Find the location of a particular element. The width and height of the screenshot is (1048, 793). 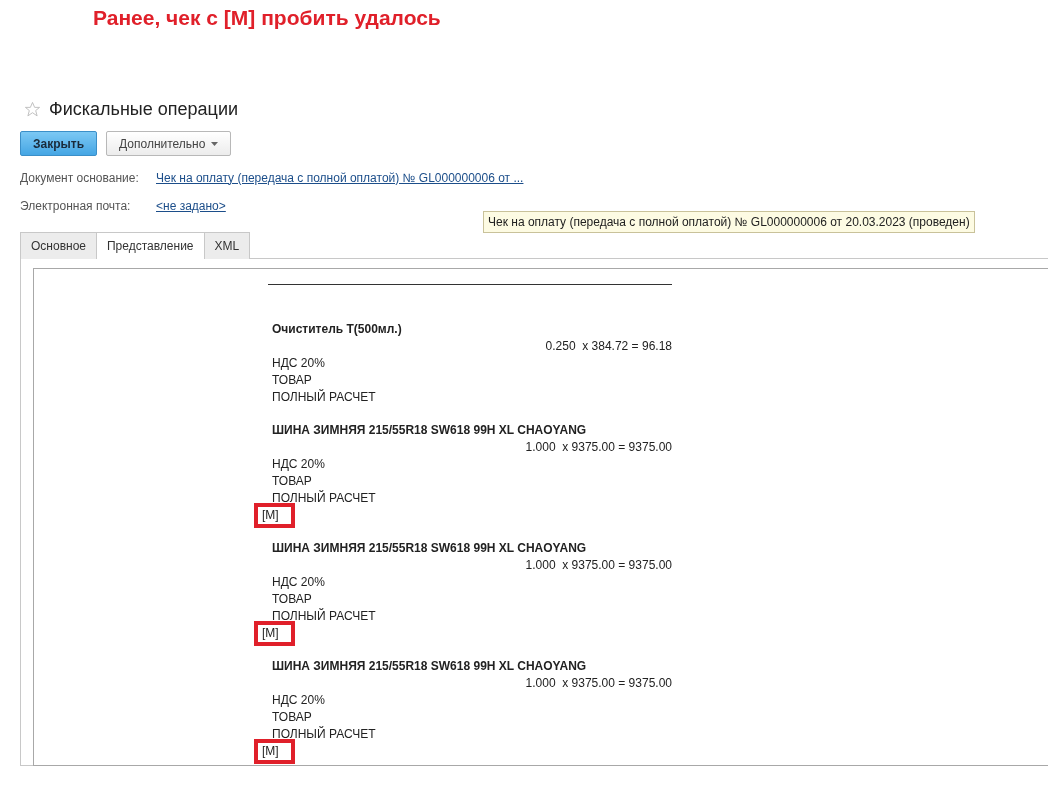

field-label: Электронная почта: is located at coordinates (76, 205).